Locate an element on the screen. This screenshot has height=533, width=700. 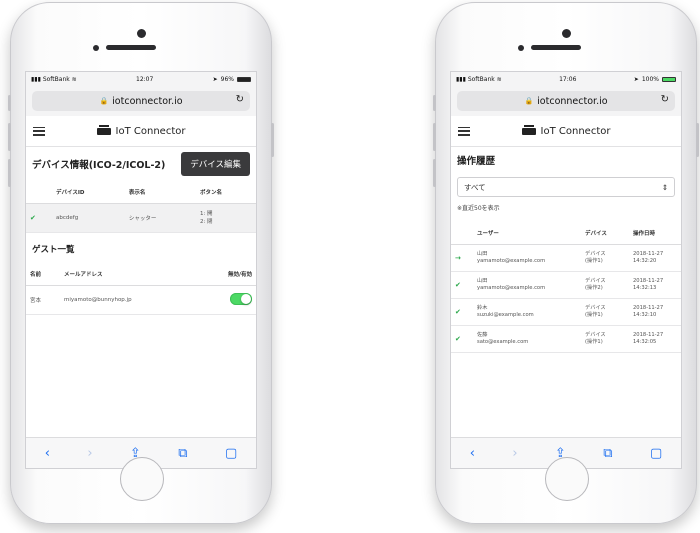
col-header-datetime: 操作日時 is located at coordinates (655, 233).